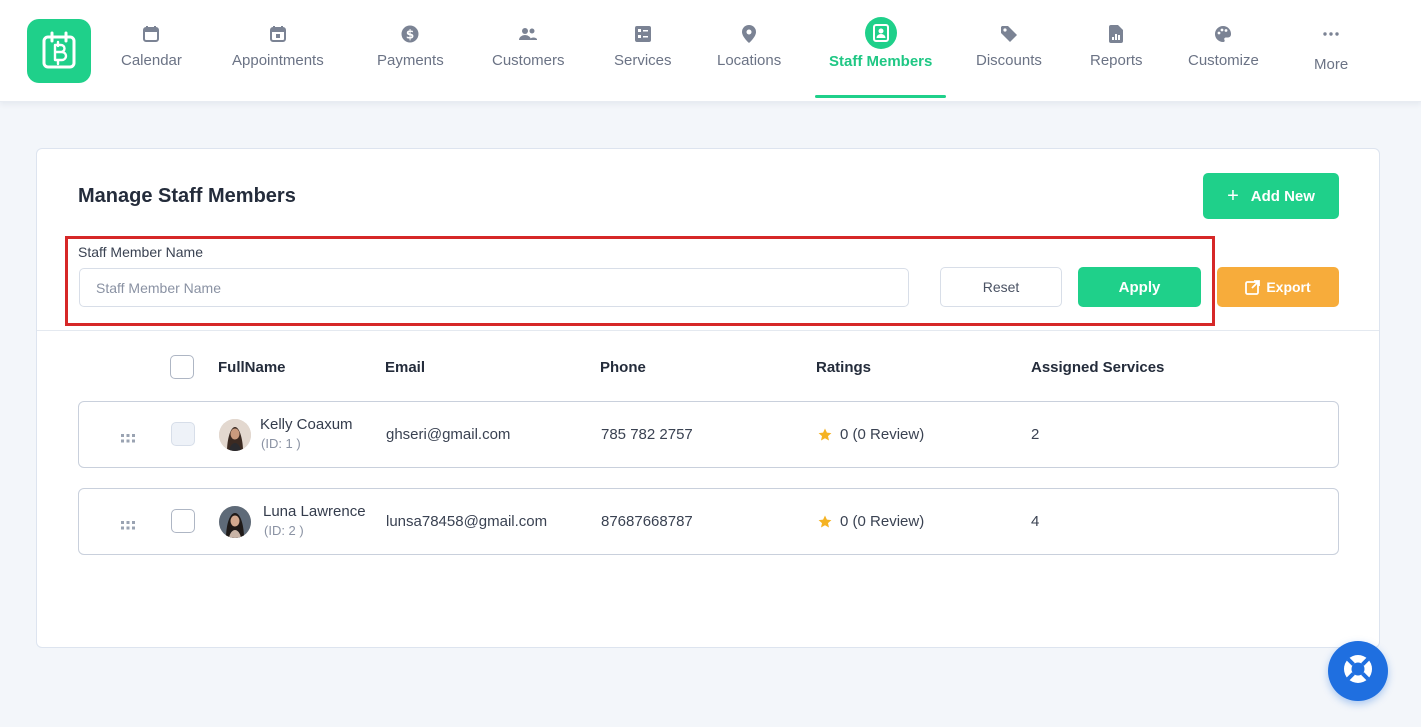 The image size is (1421, 727). I want to click on staff-badge-icon, so click(880, 33).